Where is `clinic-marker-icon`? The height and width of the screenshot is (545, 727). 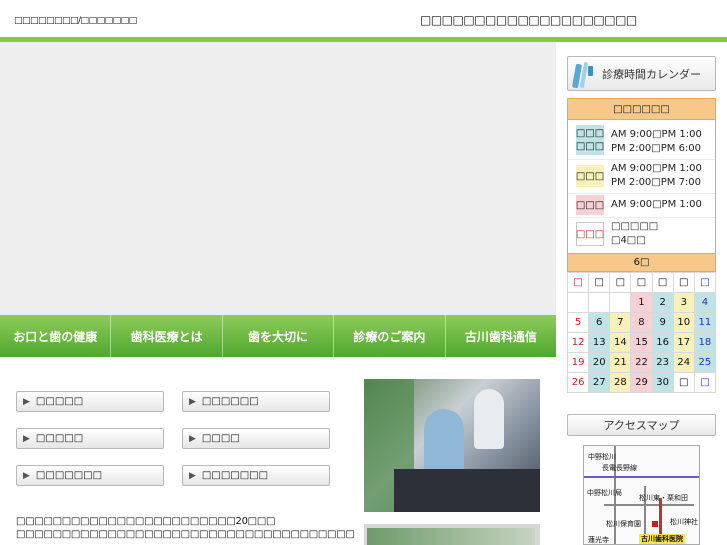
clinic-marker-icon is located at coordinates (655, 524).